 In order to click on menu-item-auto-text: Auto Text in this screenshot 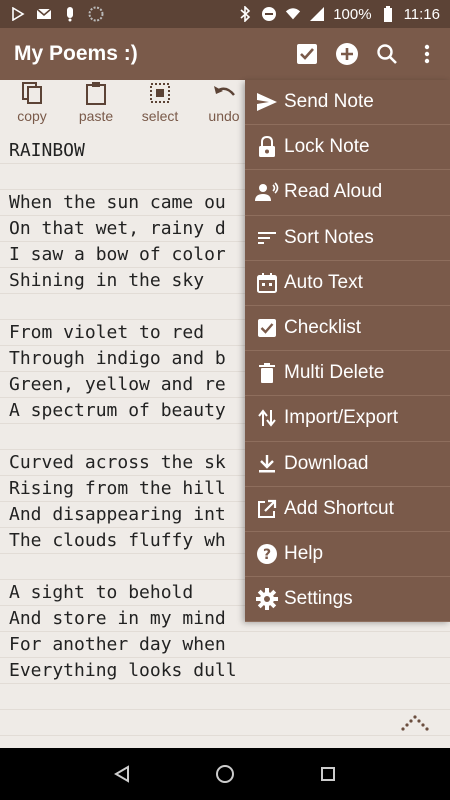, I will do `click(347, 283)`.